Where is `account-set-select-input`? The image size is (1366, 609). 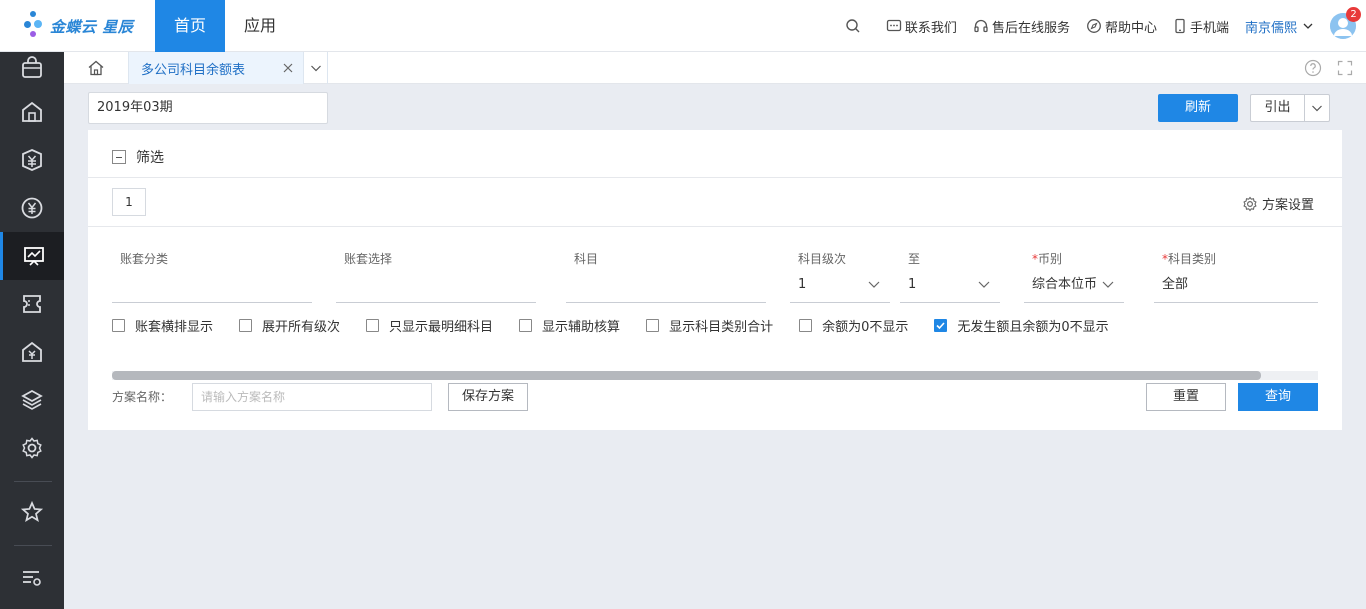
account-set-select-input is located at coordinates (436, 288).